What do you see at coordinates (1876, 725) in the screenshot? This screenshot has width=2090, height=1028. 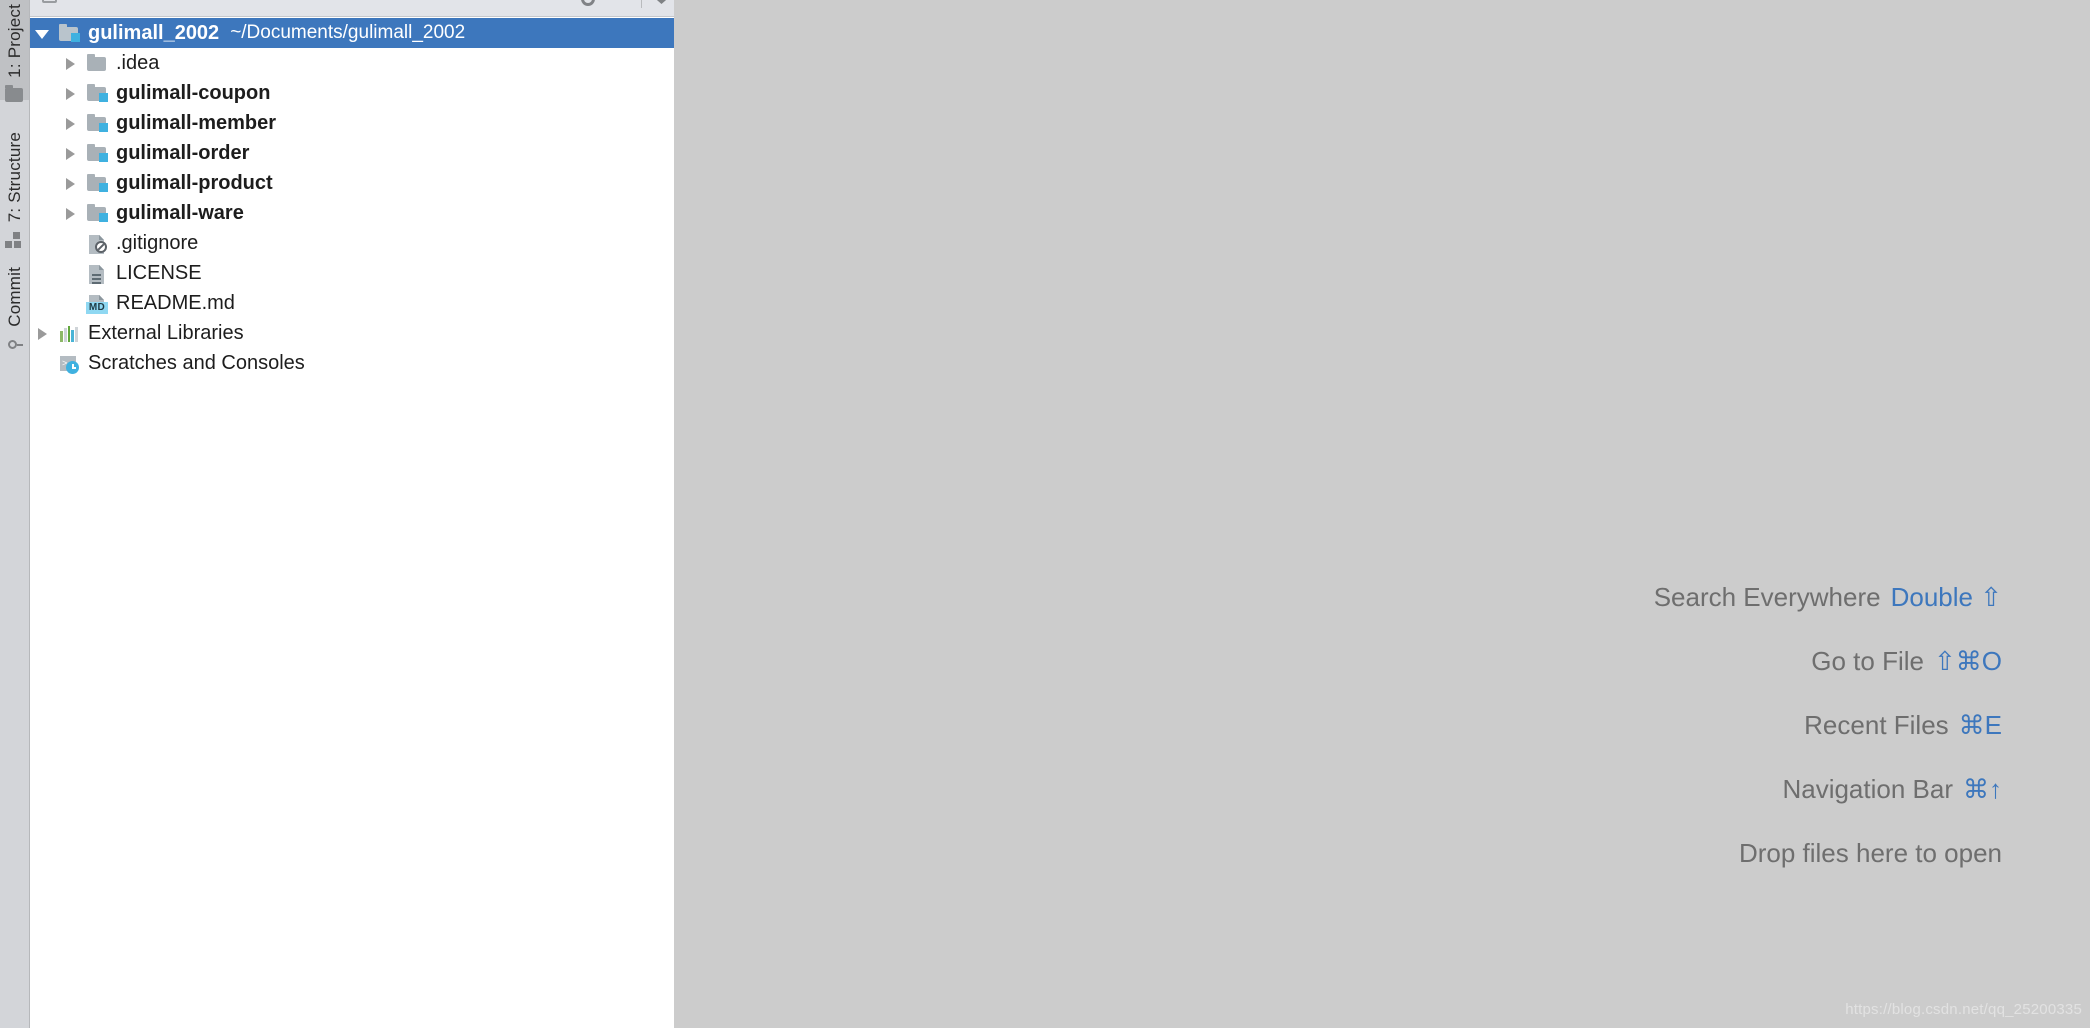 I see `shortcut-action-label: Recent Files` at bounding box center [1876, 725].